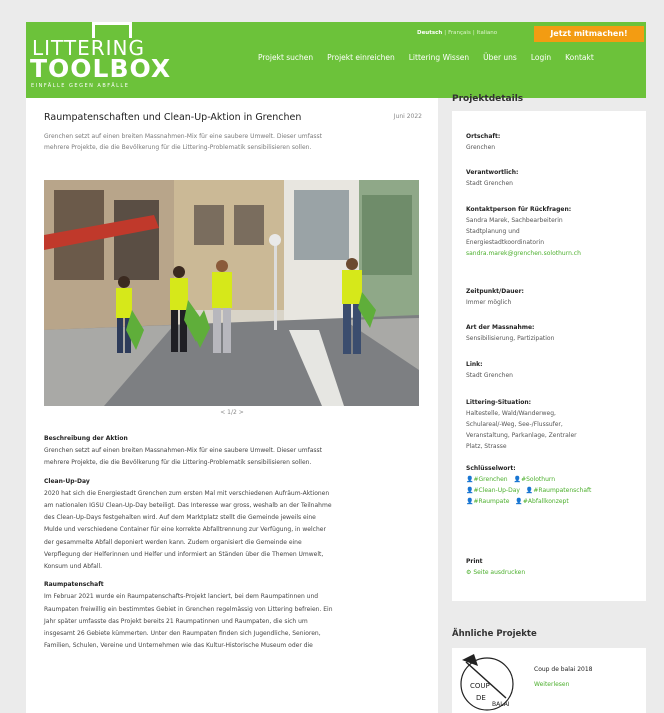 This screenshot has width=664, height=713. Describe the element at coordinates (495, 291) in the screenshot. I see `detail-label: Zeitpunkt/Dauer:` at that location.